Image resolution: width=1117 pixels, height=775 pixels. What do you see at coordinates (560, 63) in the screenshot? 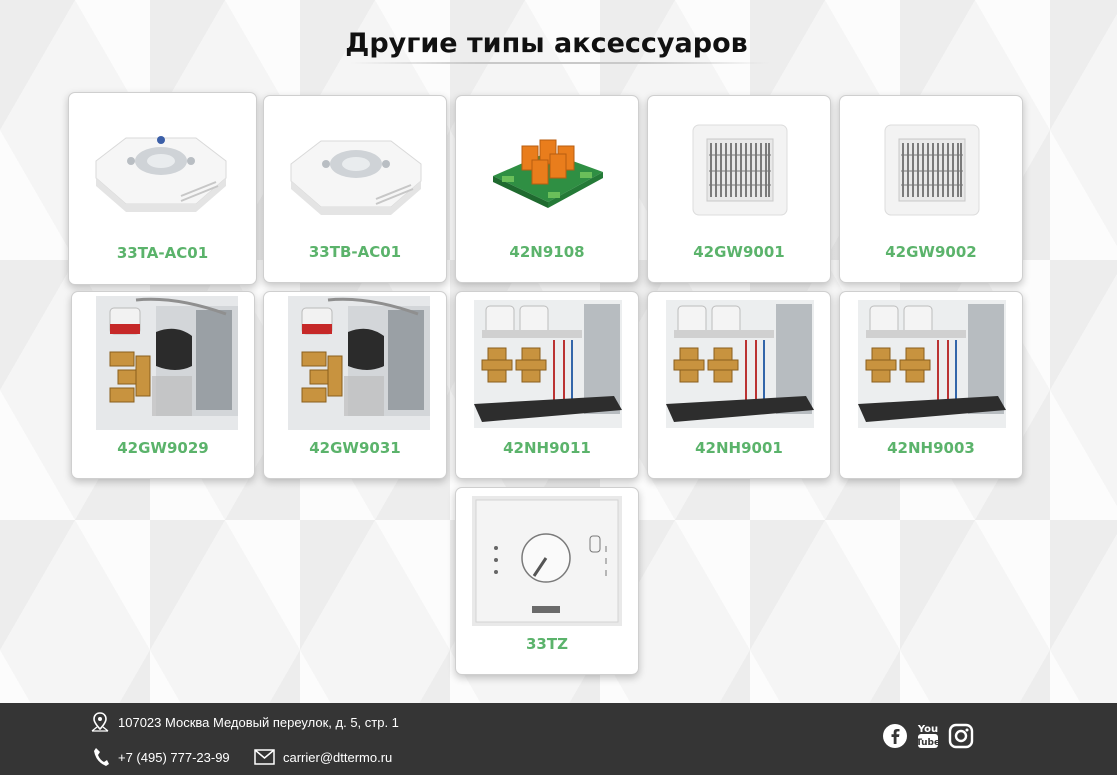
I see `title-divider` at bounding box center [560, 63].